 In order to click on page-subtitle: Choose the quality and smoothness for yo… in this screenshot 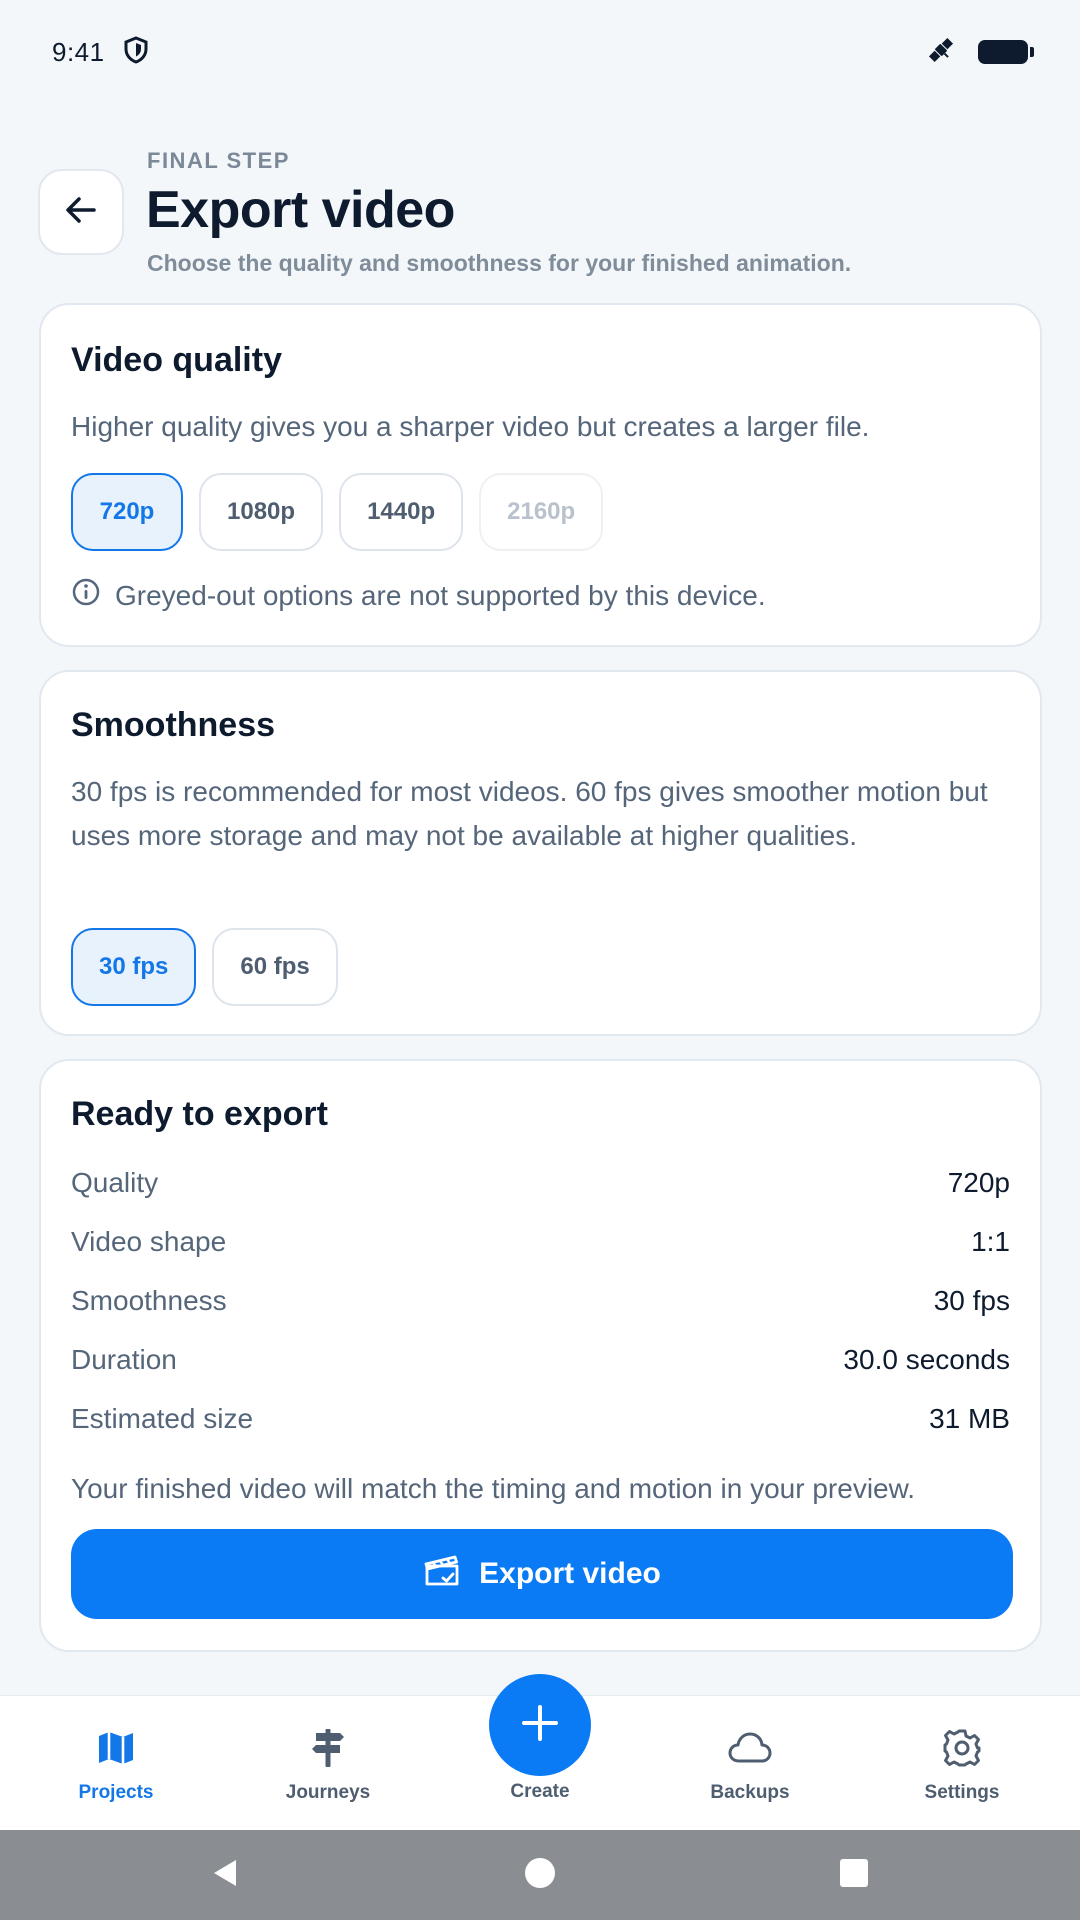, I will do `click(499, 263)`.